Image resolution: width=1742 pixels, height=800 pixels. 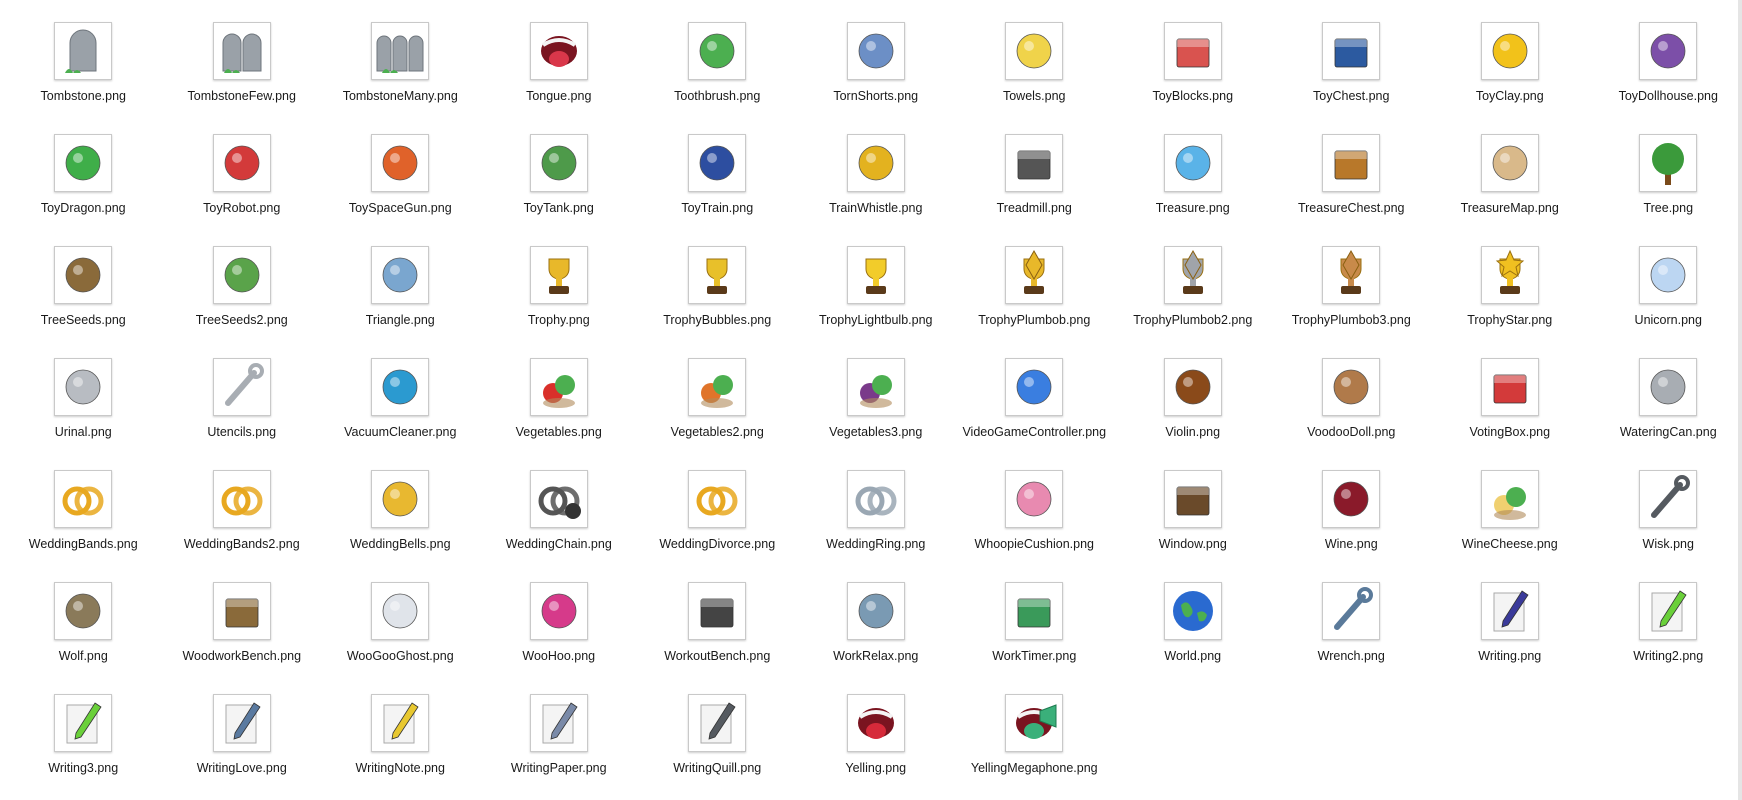 What do you see at coordinates (1740, 400) in the screenshot?
I see `scrollbar-track` at bounding box center [1740, 400].